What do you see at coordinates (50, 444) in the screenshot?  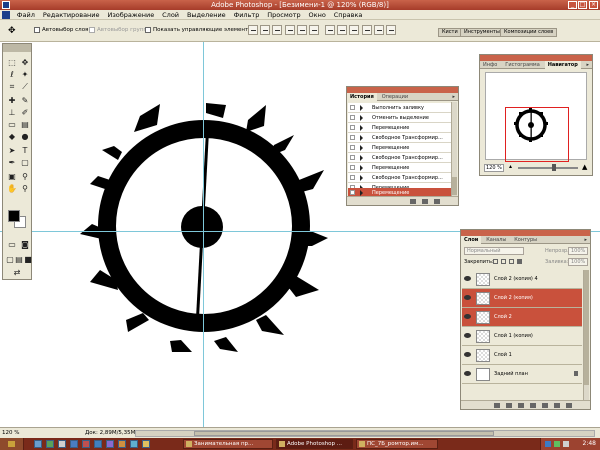 I see `quicklaunch-app-icon` at bounding box center [50, 444].